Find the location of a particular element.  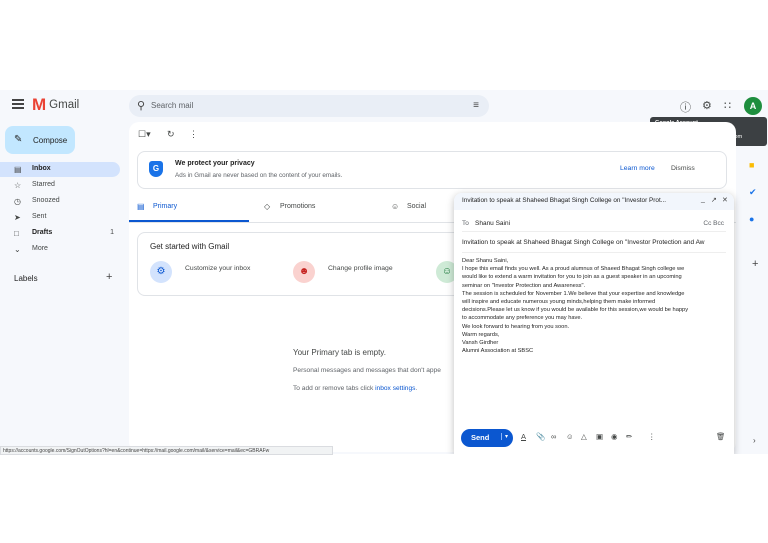

cc-bcc-link: Cc Bcc is located at coordinates (713, 223).